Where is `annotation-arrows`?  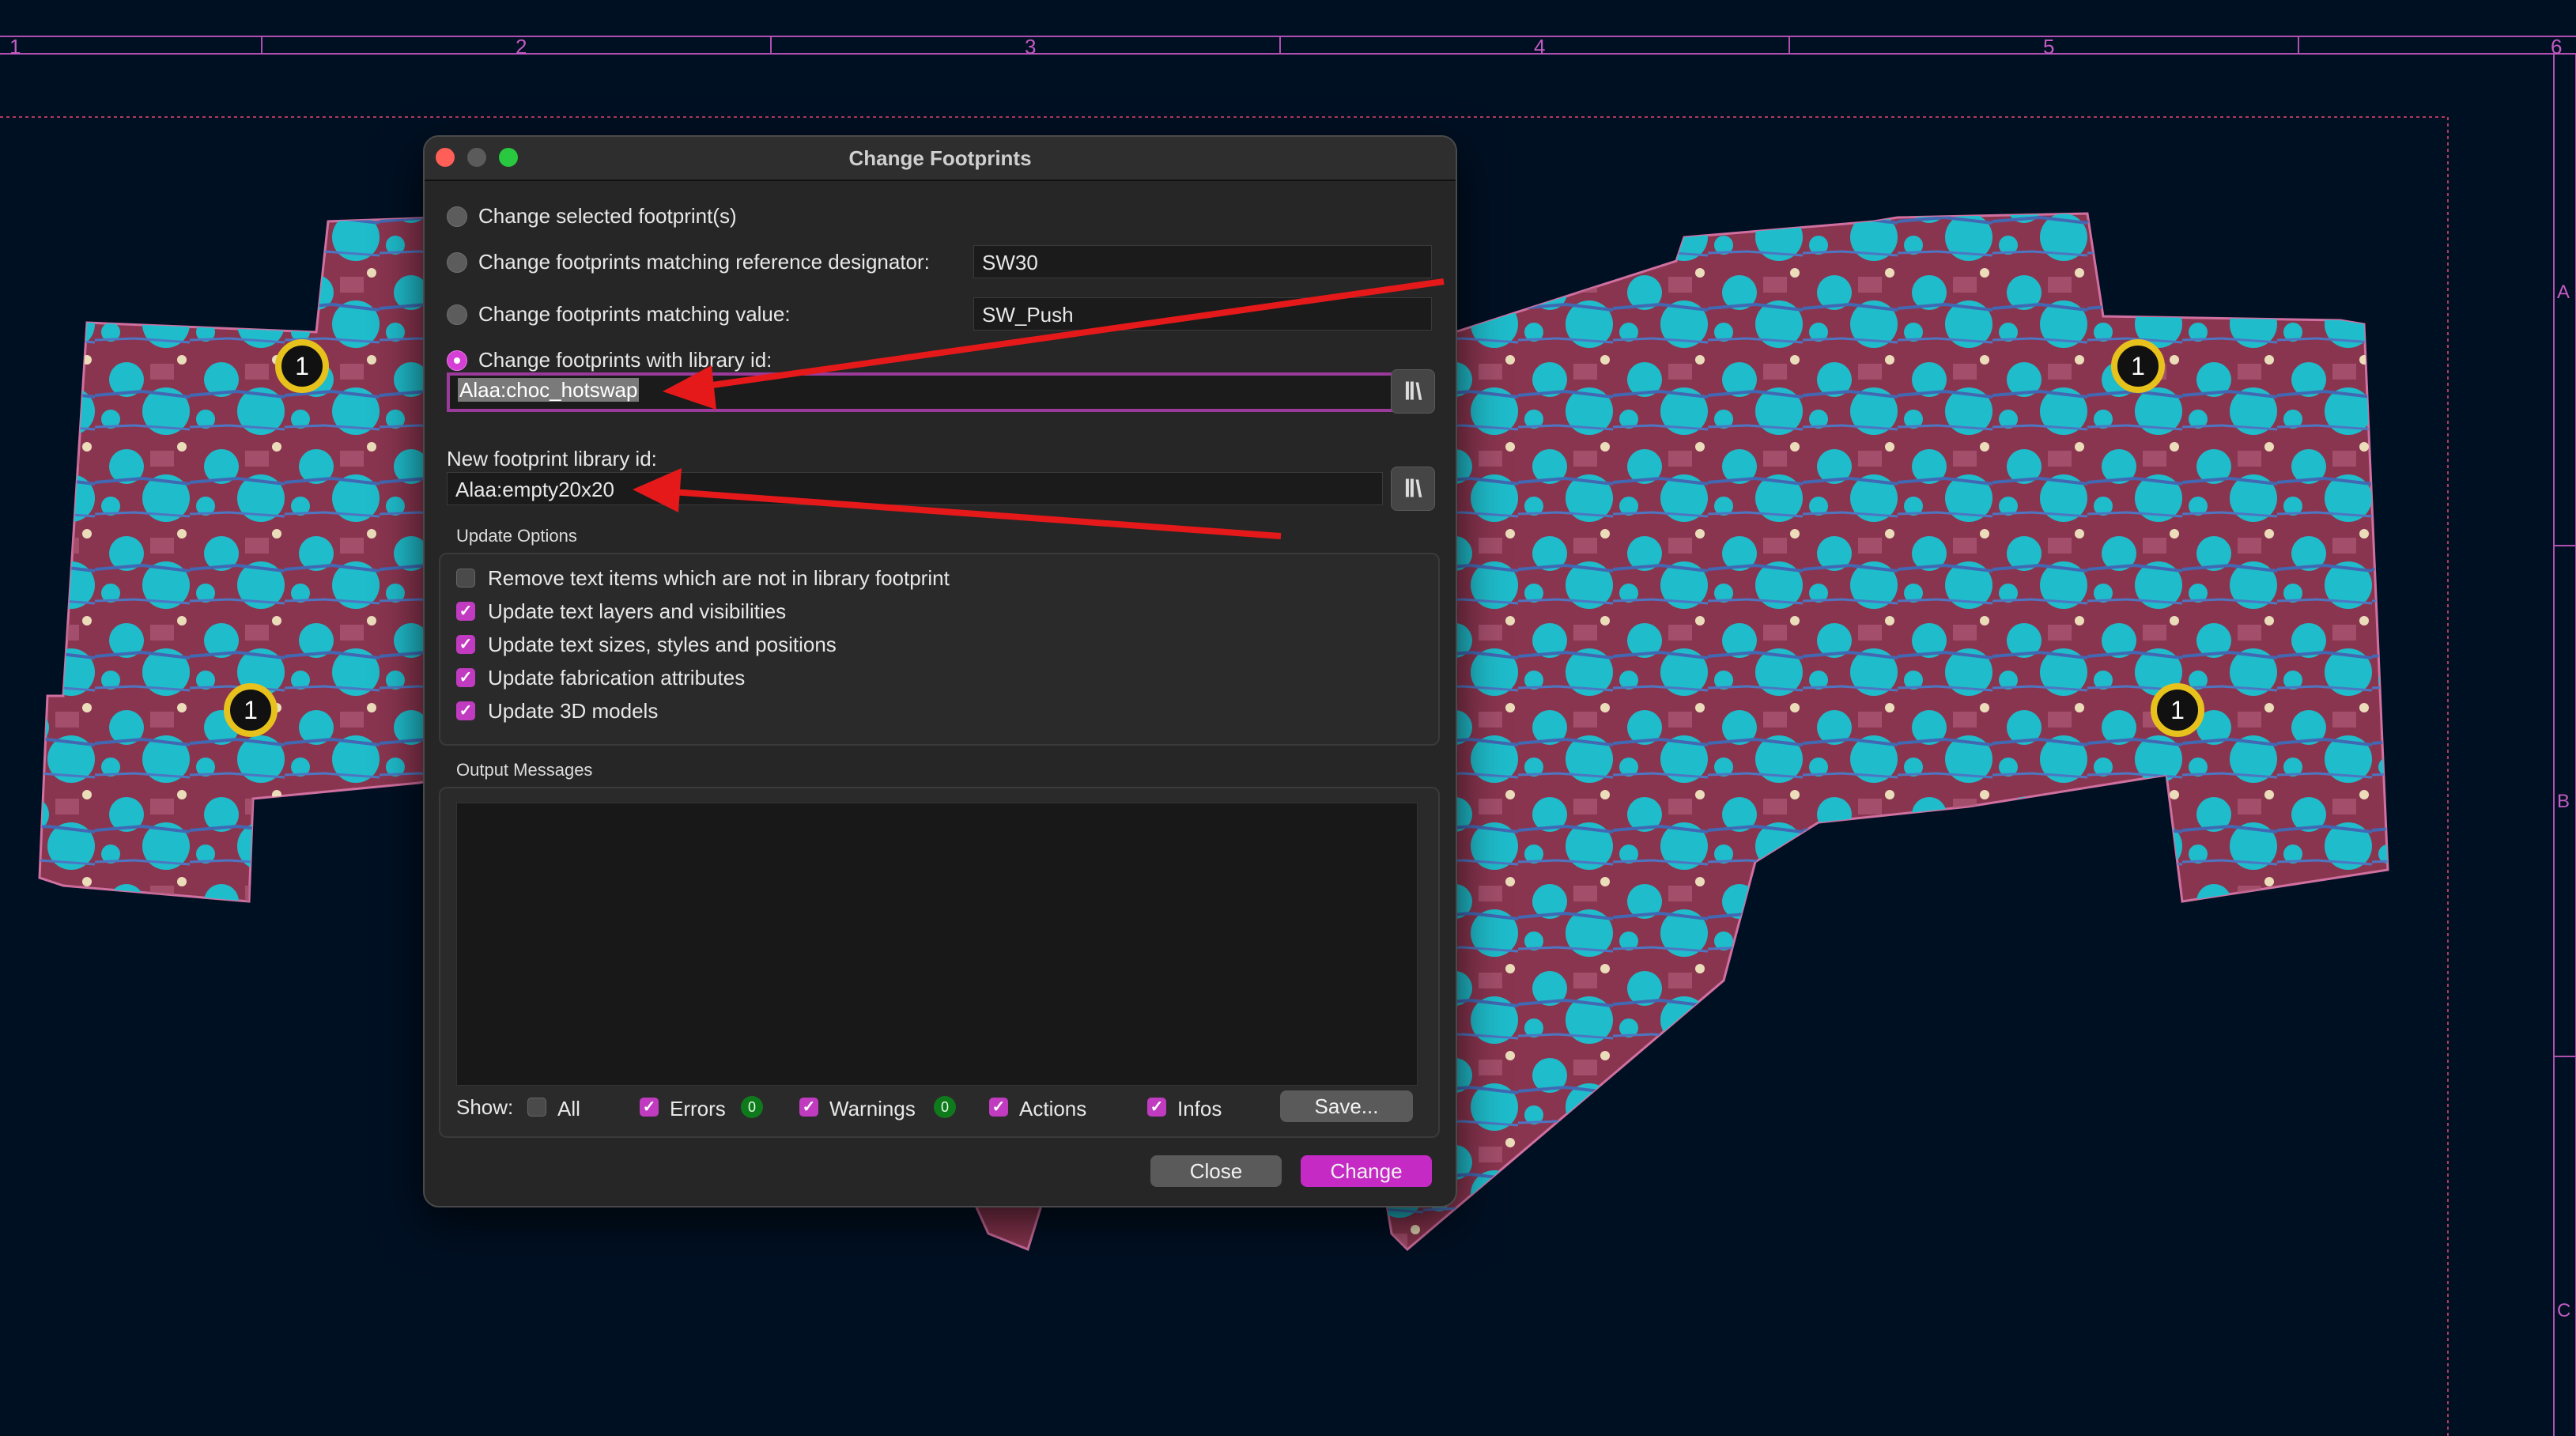
annotation-arrows is located at coordinates (1039, 409).